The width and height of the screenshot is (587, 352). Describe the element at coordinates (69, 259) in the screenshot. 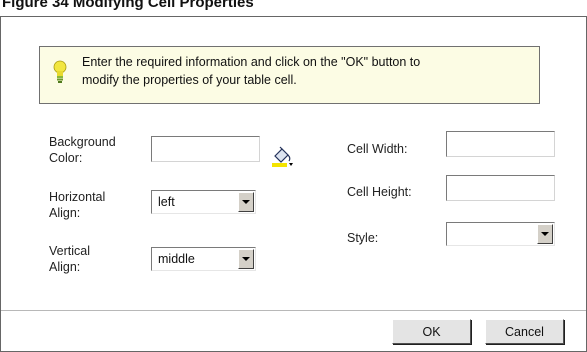

I see `vertical-align-label: Vertical Align:` at that location.